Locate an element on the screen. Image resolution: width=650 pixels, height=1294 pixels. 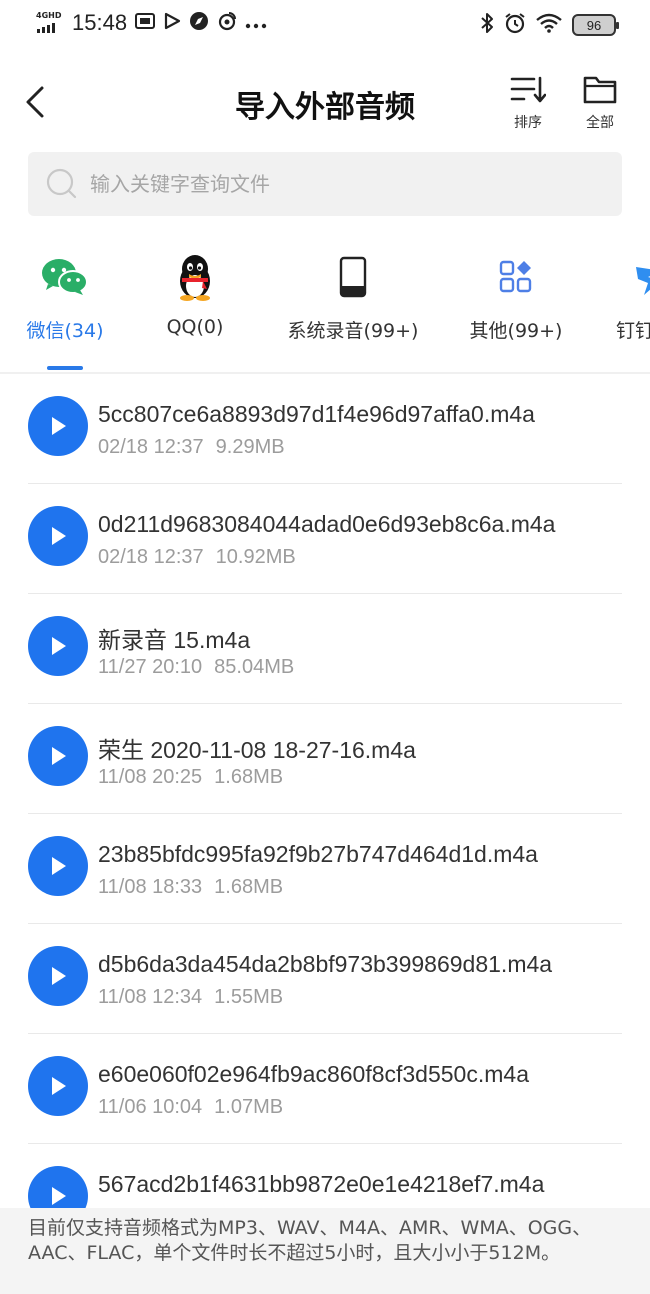
file-name: e60e060f02e964fb9ac860f8cf3d550c.m4a is located at coordinates (313, 1074).